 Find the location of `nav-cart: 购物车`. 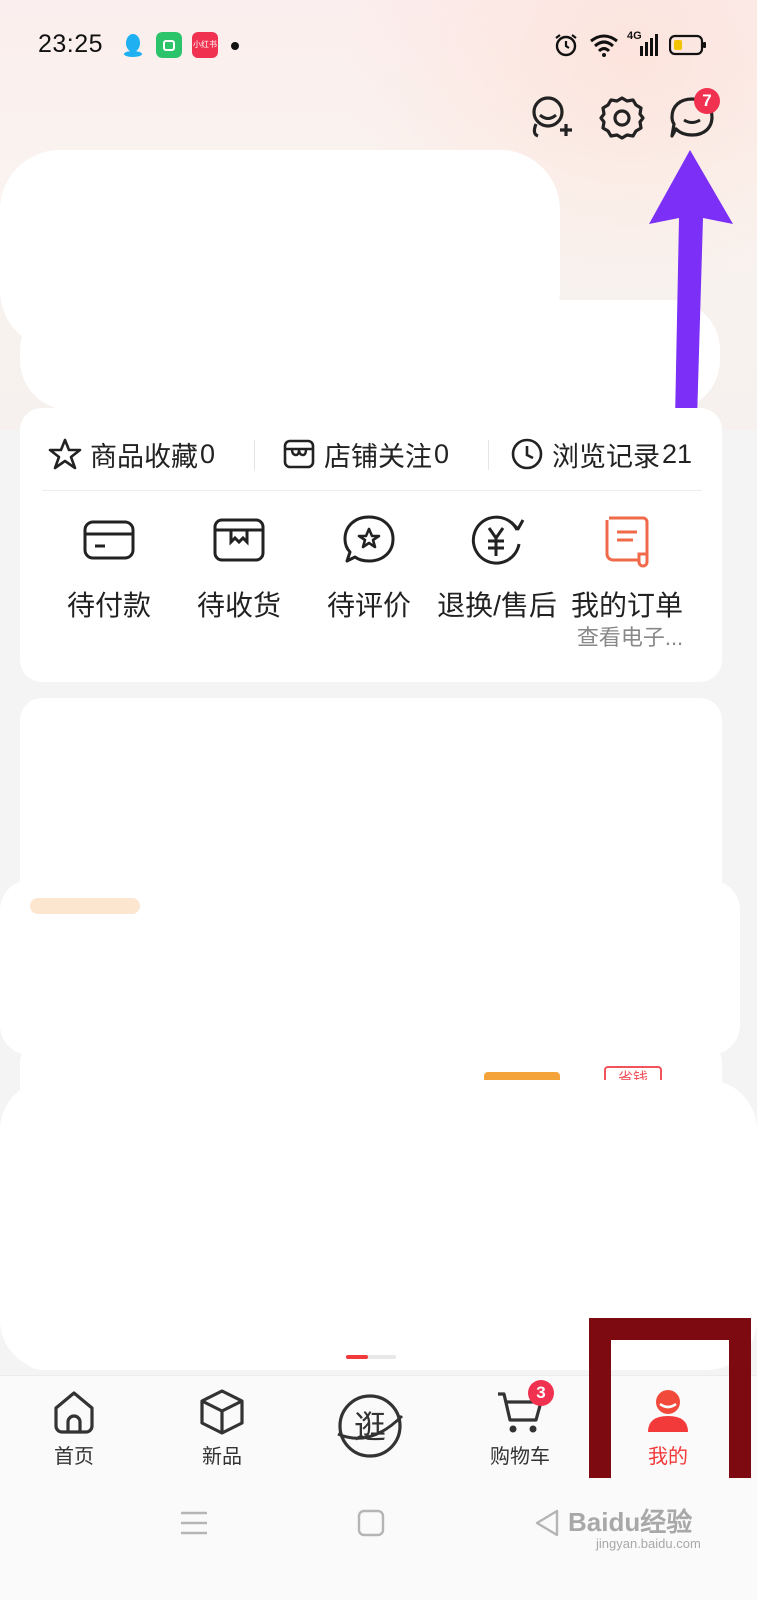

nav-cart: 购物车 is located at coordinates (520, 1427).